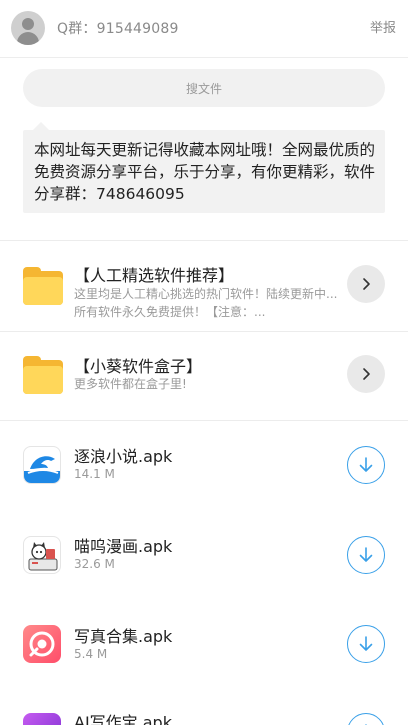 This screenshot has height=725, width=408. Describe the element at coordinates (94, 564) in the screenshot. I see `file-size: 32.6 M` at that location.